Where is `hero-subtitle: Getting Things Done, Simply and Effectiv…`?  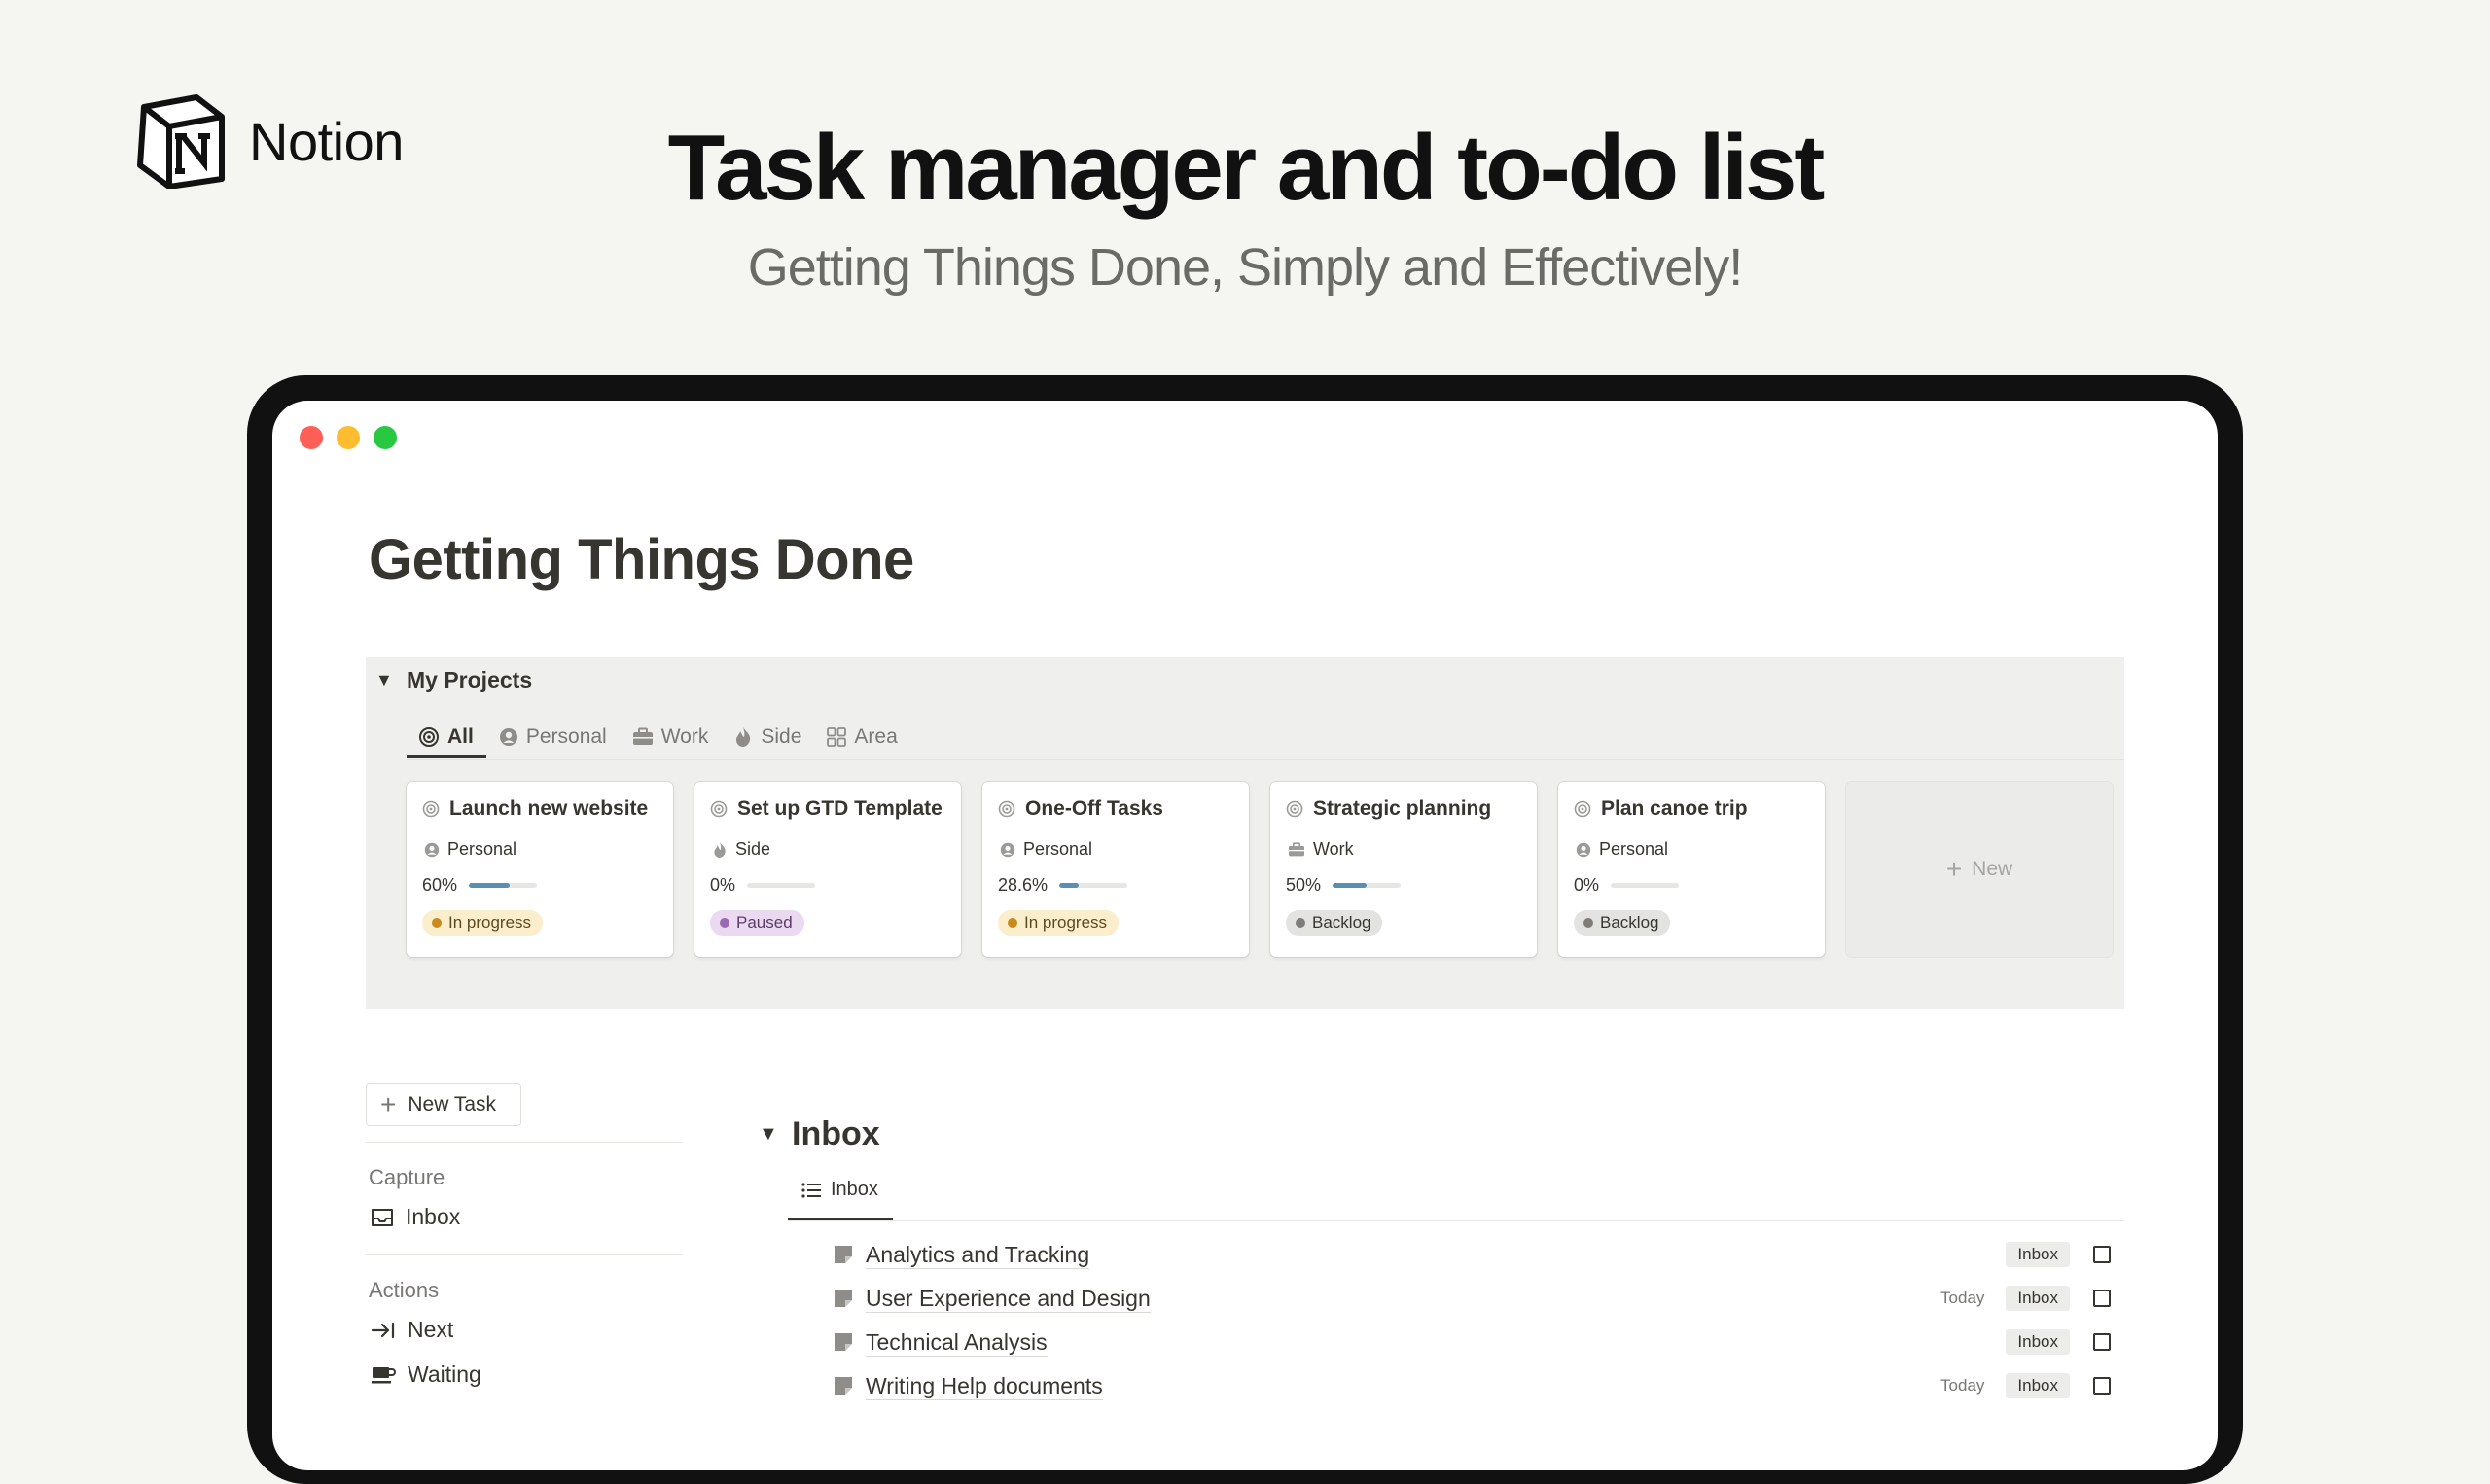 hero-subtitle: Getting Things Done, Simply and Effectiv… is located at coordinates (1245, 268).